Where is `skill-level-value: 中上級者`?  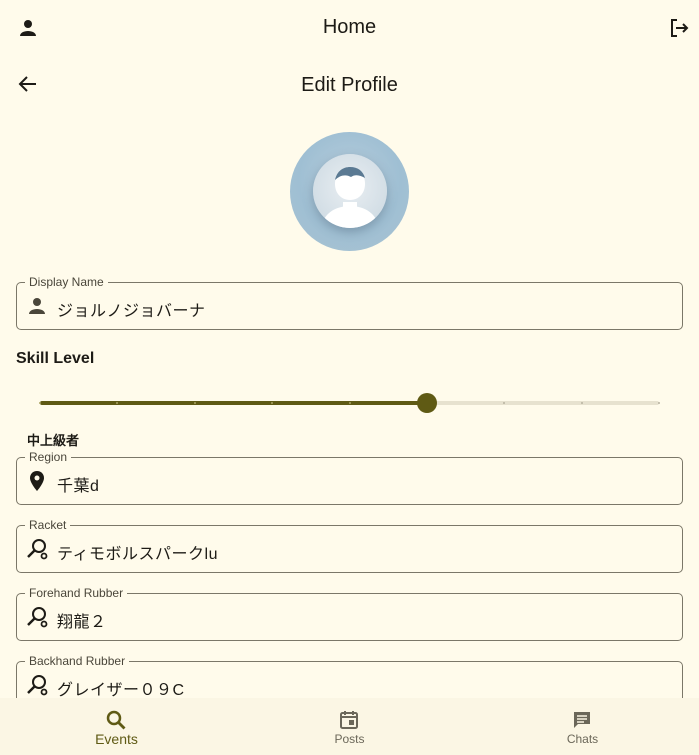
skill-level-value: 中上級者 is located at coordinates (53, 440).